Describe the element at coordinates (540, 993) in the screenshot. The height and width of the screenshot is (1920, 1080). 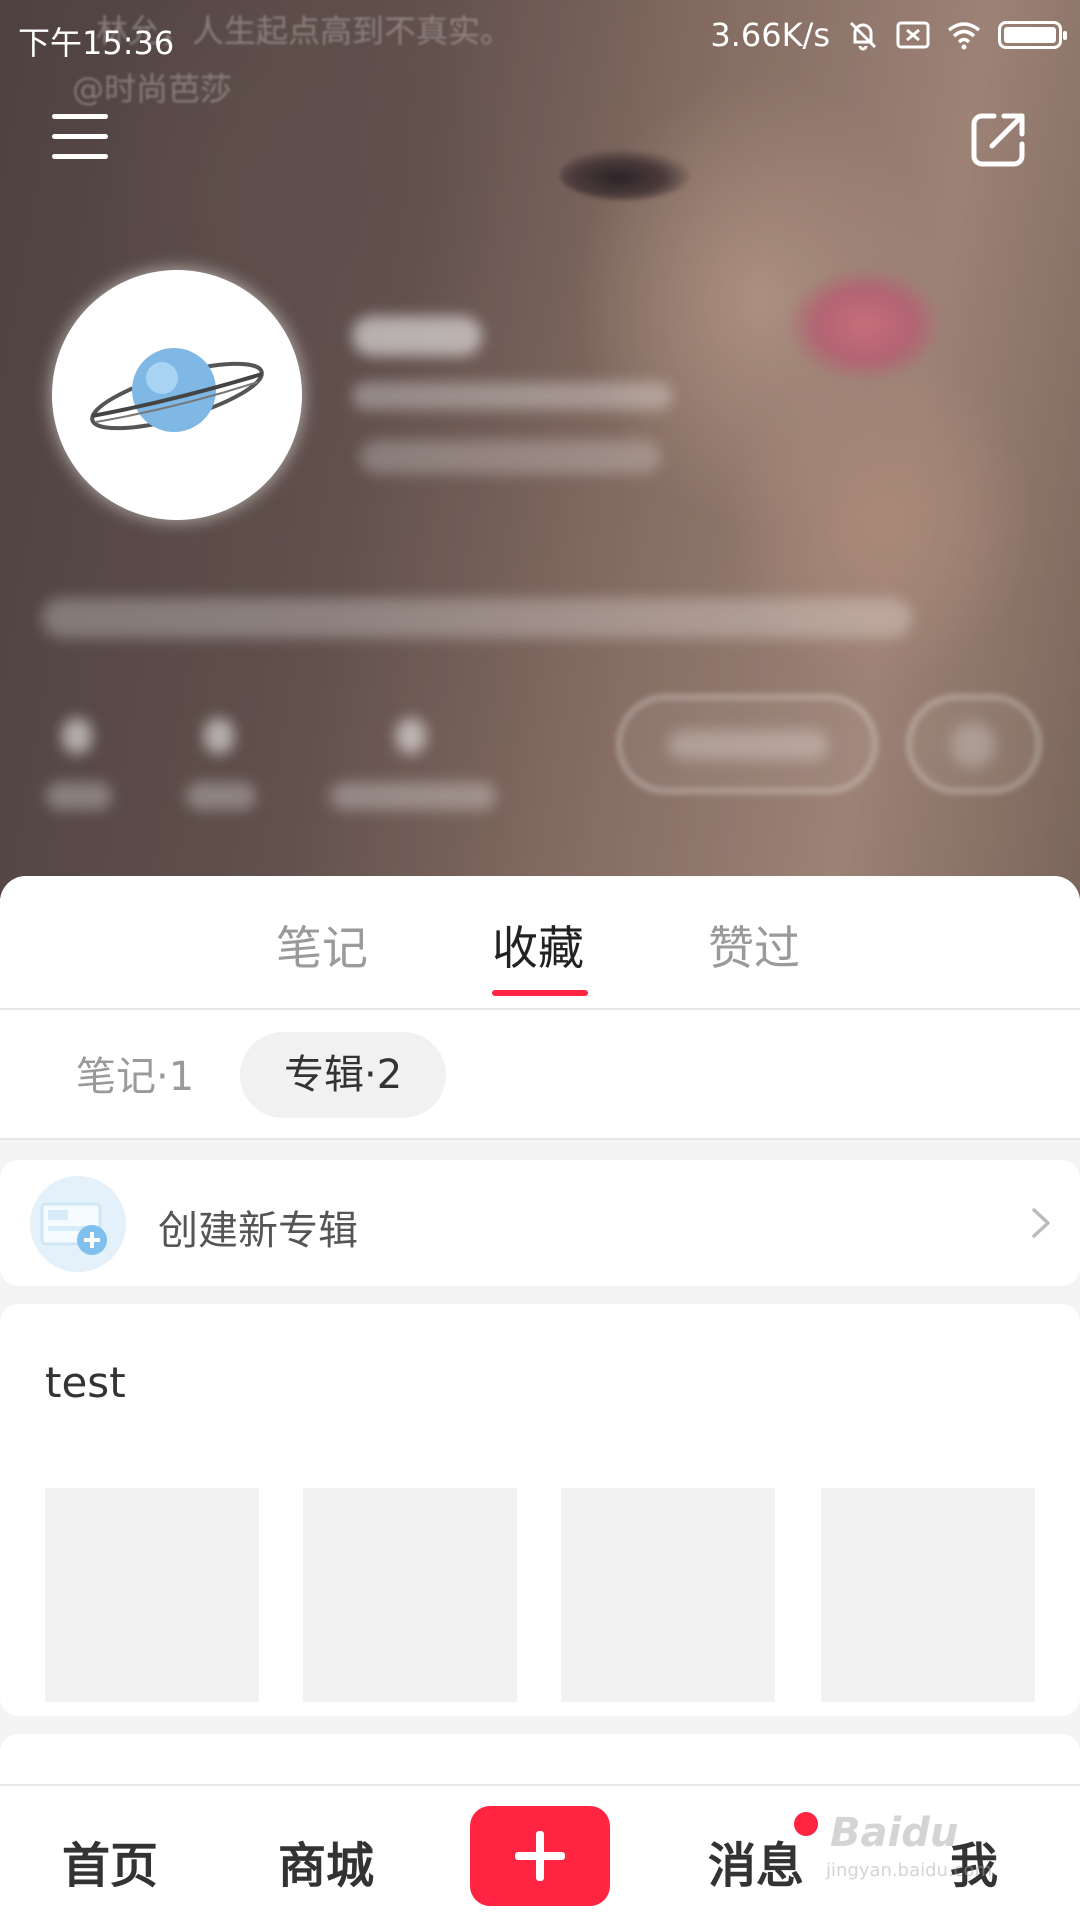
I see `active-tab-indicator` at that location.